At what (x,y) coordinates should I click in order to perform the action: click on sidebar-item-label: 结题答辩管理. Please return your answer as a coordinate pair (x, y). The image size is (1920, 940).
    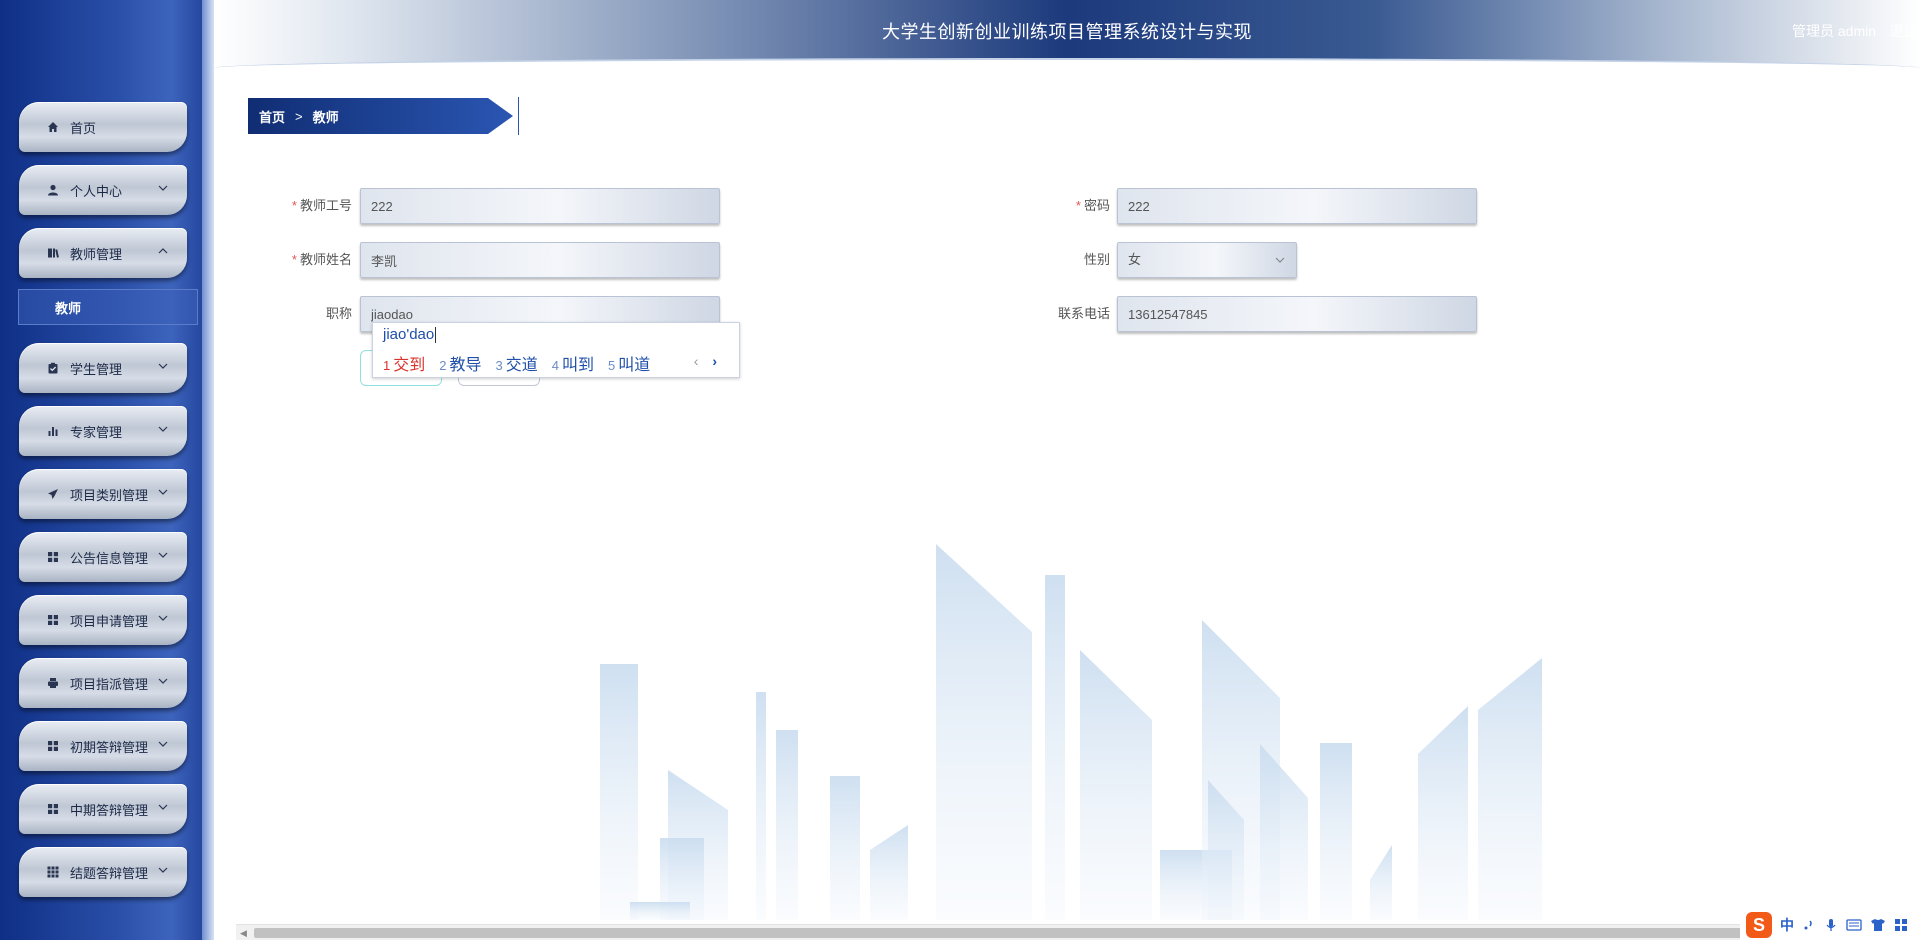
    Looking at the image, I should click on (109, 873).